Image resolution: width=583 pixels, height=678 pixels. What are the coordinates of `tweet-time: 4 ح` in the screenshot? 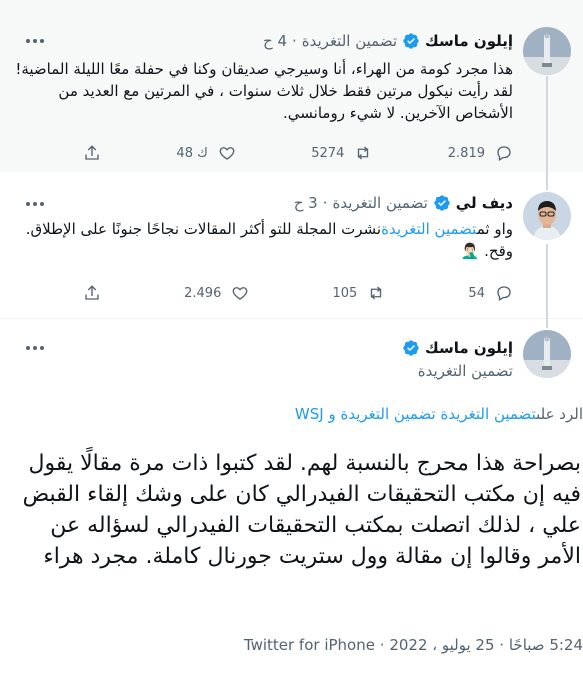 It's located at (275, 41).